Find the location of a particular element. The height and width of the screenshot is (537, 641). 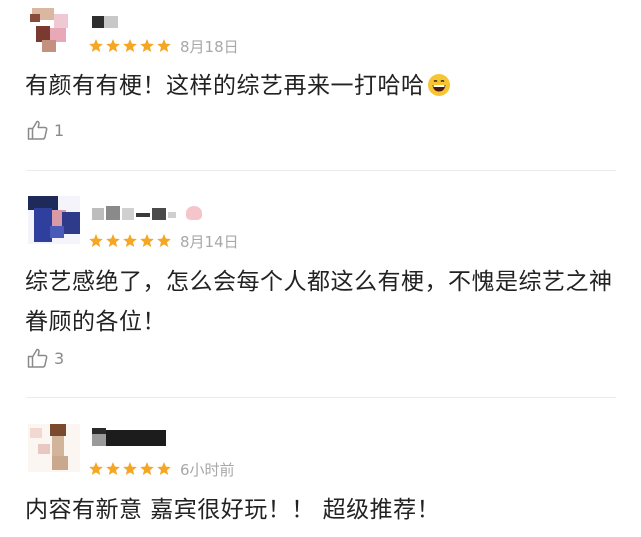

review-date: 6小时前 is located at coordinates (207, 470).